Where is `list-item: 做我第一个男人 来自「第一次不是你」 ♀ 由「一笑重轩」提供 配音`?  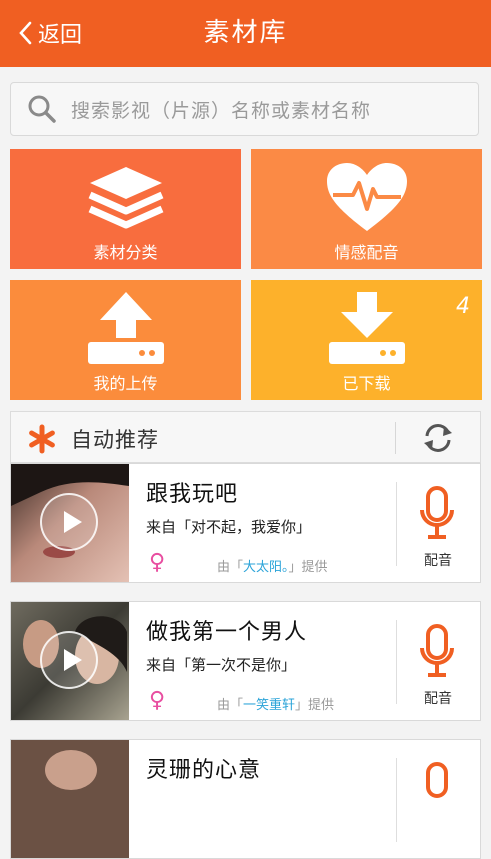
list-item: 做我第一个男人 来自「第一次不是你」 ♀ 由「一笑重轩」提供 配音 is located at coordinates (245, 661).